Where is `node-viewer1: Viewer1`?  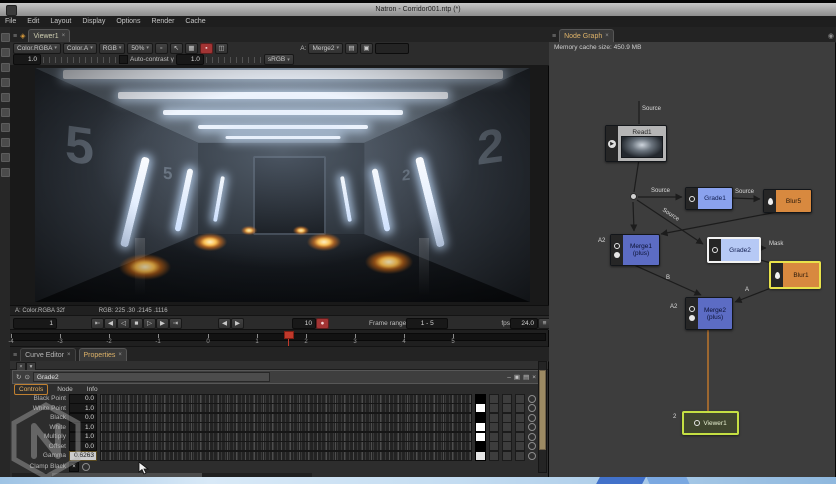 node-viewer1: Viewer1 is located at coordinates (710, 423).